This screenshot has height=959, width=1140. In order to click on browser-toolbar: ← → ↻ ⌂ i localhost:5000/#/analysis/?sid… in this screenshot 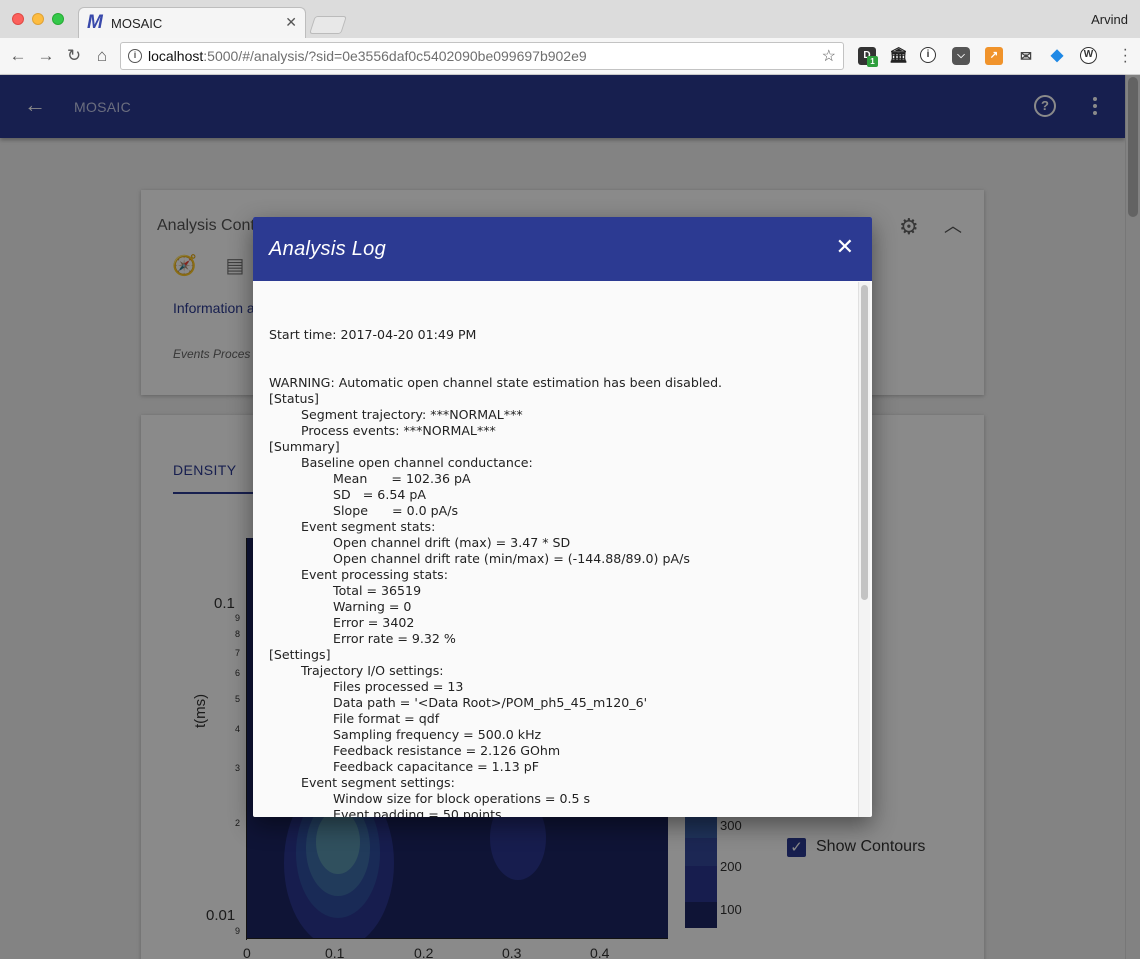, I will do `click(570, 56)`.